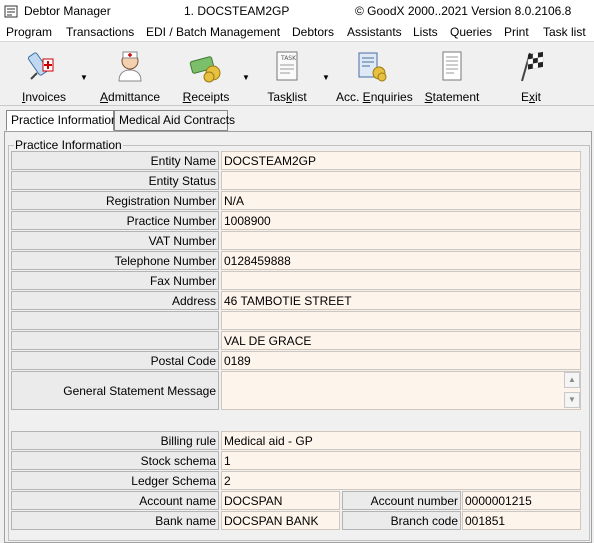  Describe the element at coordinates (401, 390) in the screenshot. I see `statement-message-textarea` at that location.